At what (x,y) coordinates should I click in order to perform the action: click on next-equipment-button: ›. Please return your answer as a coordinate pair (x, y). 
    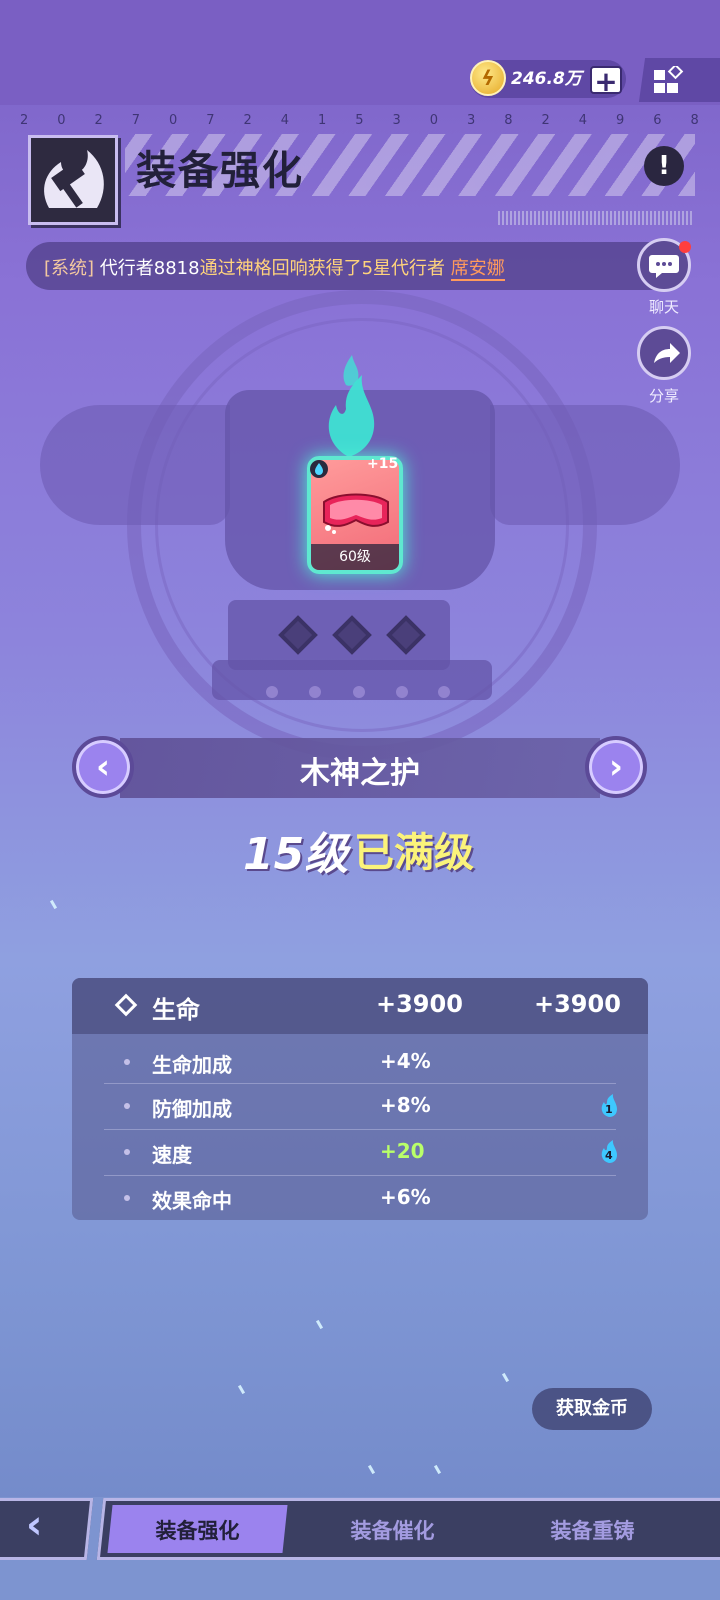
    Looking at the image, I should click on (616, 767).